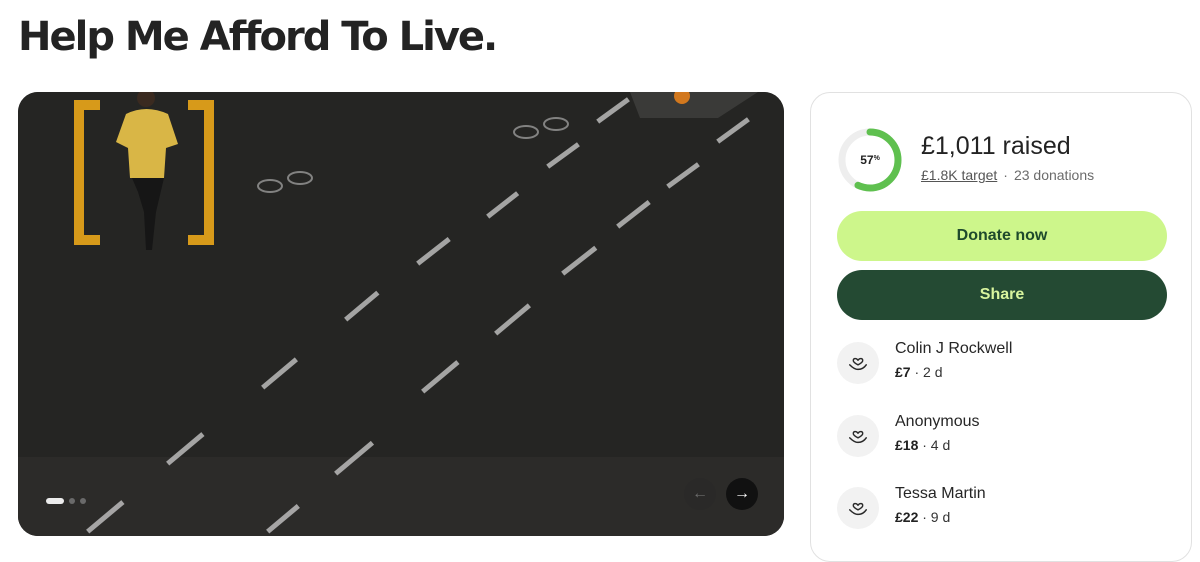 This screenshot has width=1200, height=562. I want to click on page-title: Help Me Afford To Live., so click(258, 37).